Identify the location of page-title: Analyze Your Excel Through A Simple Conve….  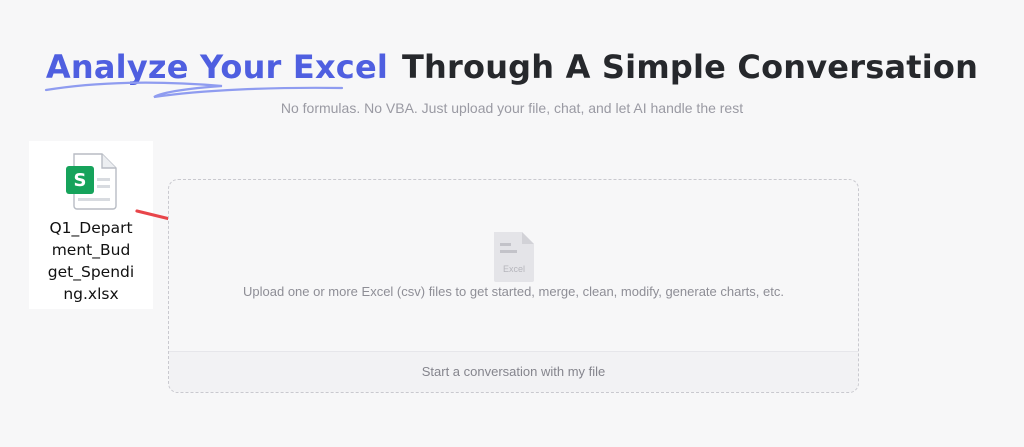
(512, 71).